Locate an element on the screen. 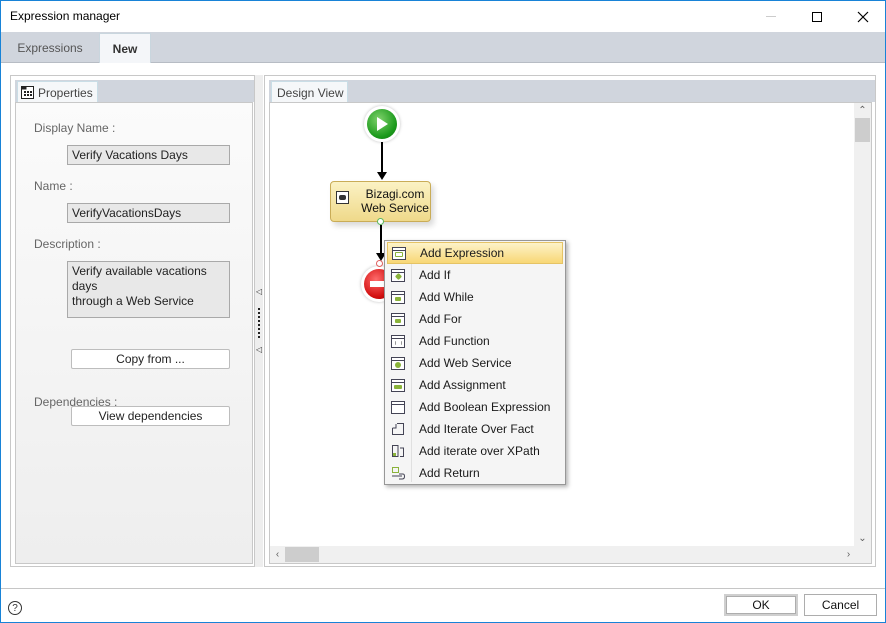  connector-task-end is located at coordinates (381, 240).